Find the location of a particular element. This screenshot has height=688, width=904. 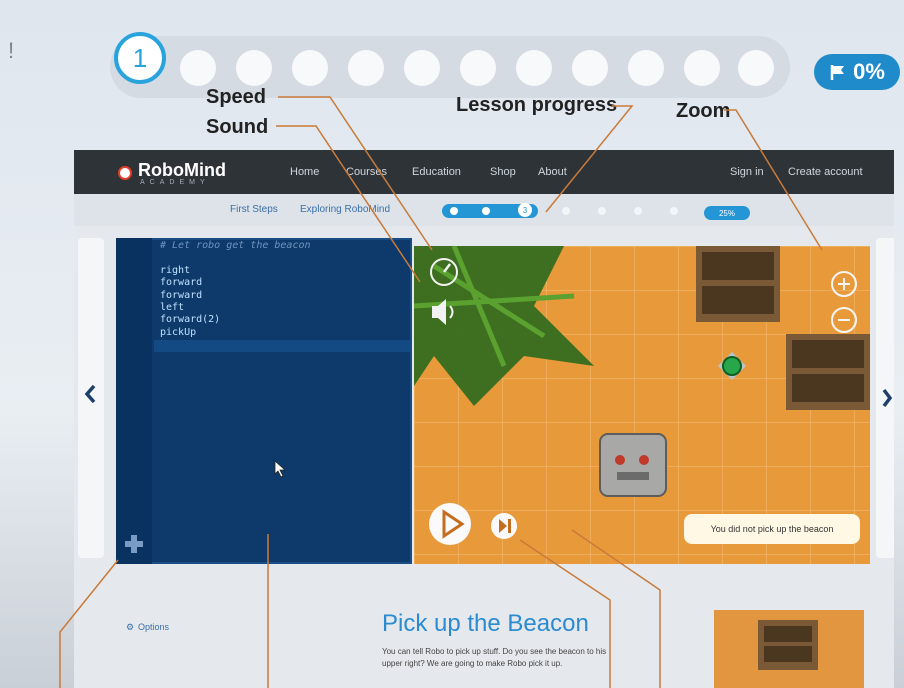

next-panel is located at coordinates (885, 398).